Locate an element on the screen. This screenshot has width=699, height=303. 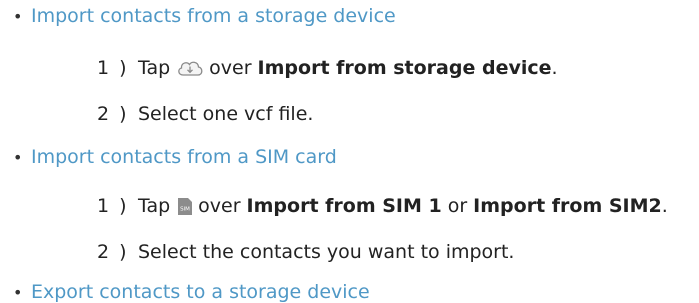
cloud-download-icon is located at coordinates (190, 68).